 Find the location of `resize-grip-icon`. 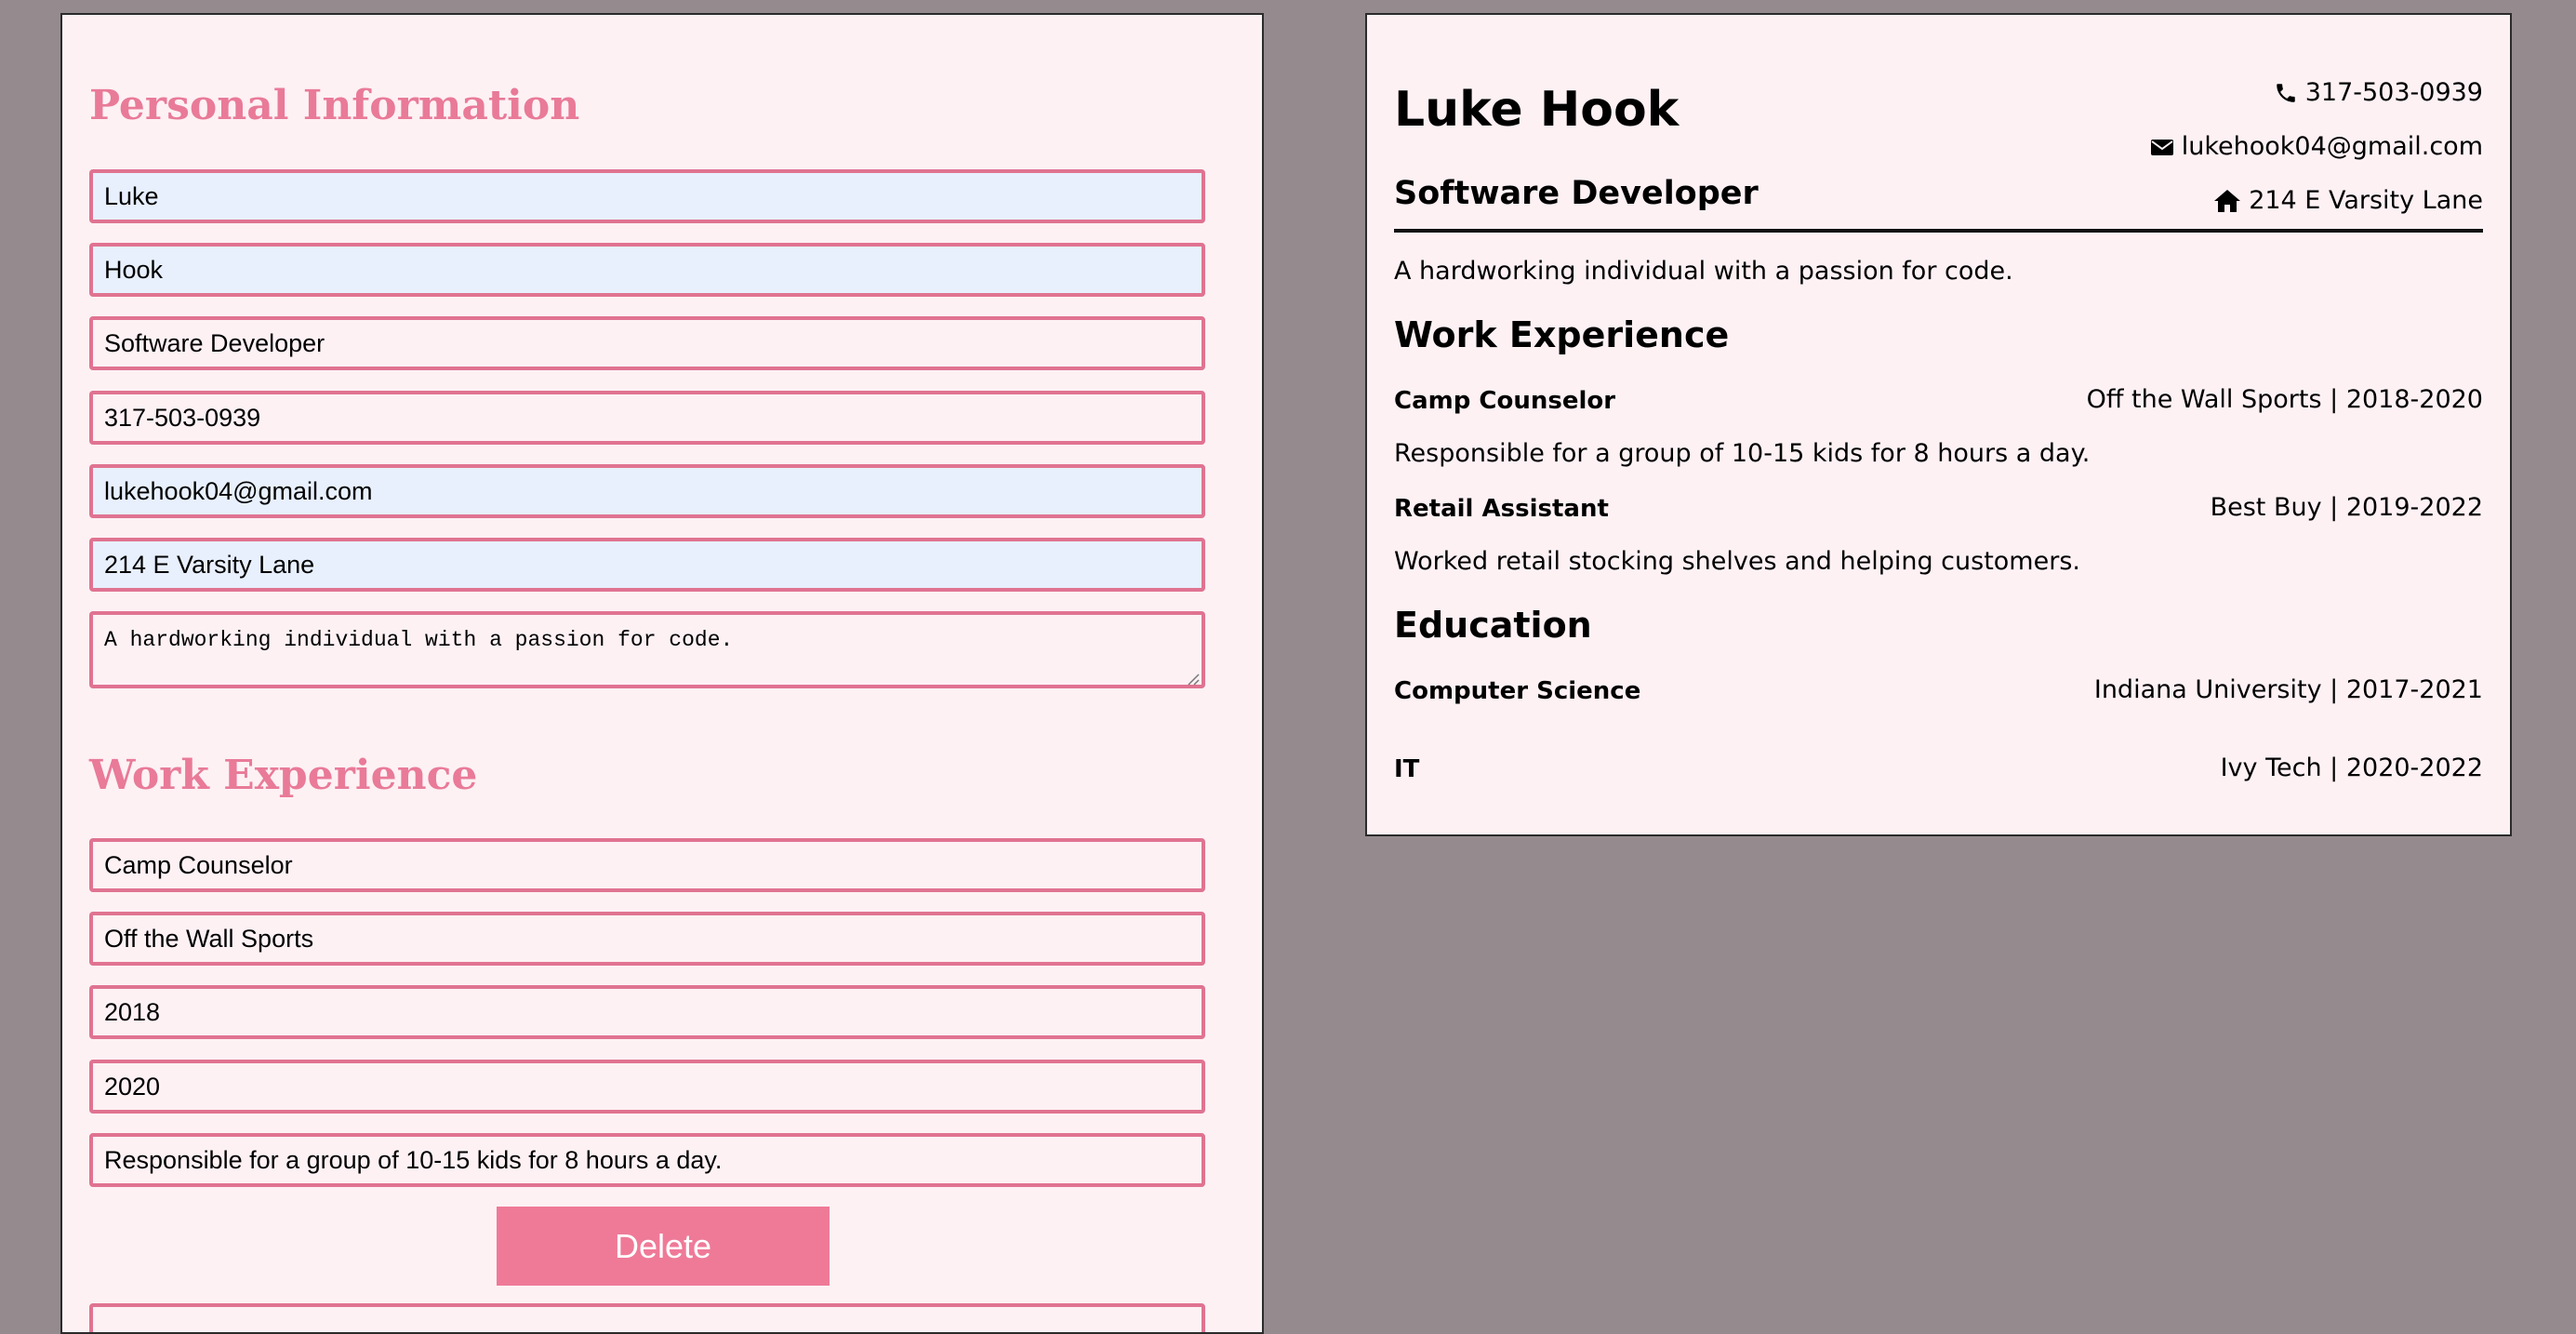

resize-grip-icon is located at coordinates (1193, 679).